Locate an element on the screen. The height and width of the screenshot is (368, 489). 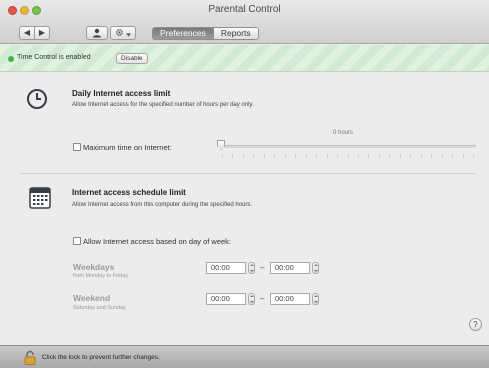
weekend-to-field: 00:00 is located at coordinates (290, 299).